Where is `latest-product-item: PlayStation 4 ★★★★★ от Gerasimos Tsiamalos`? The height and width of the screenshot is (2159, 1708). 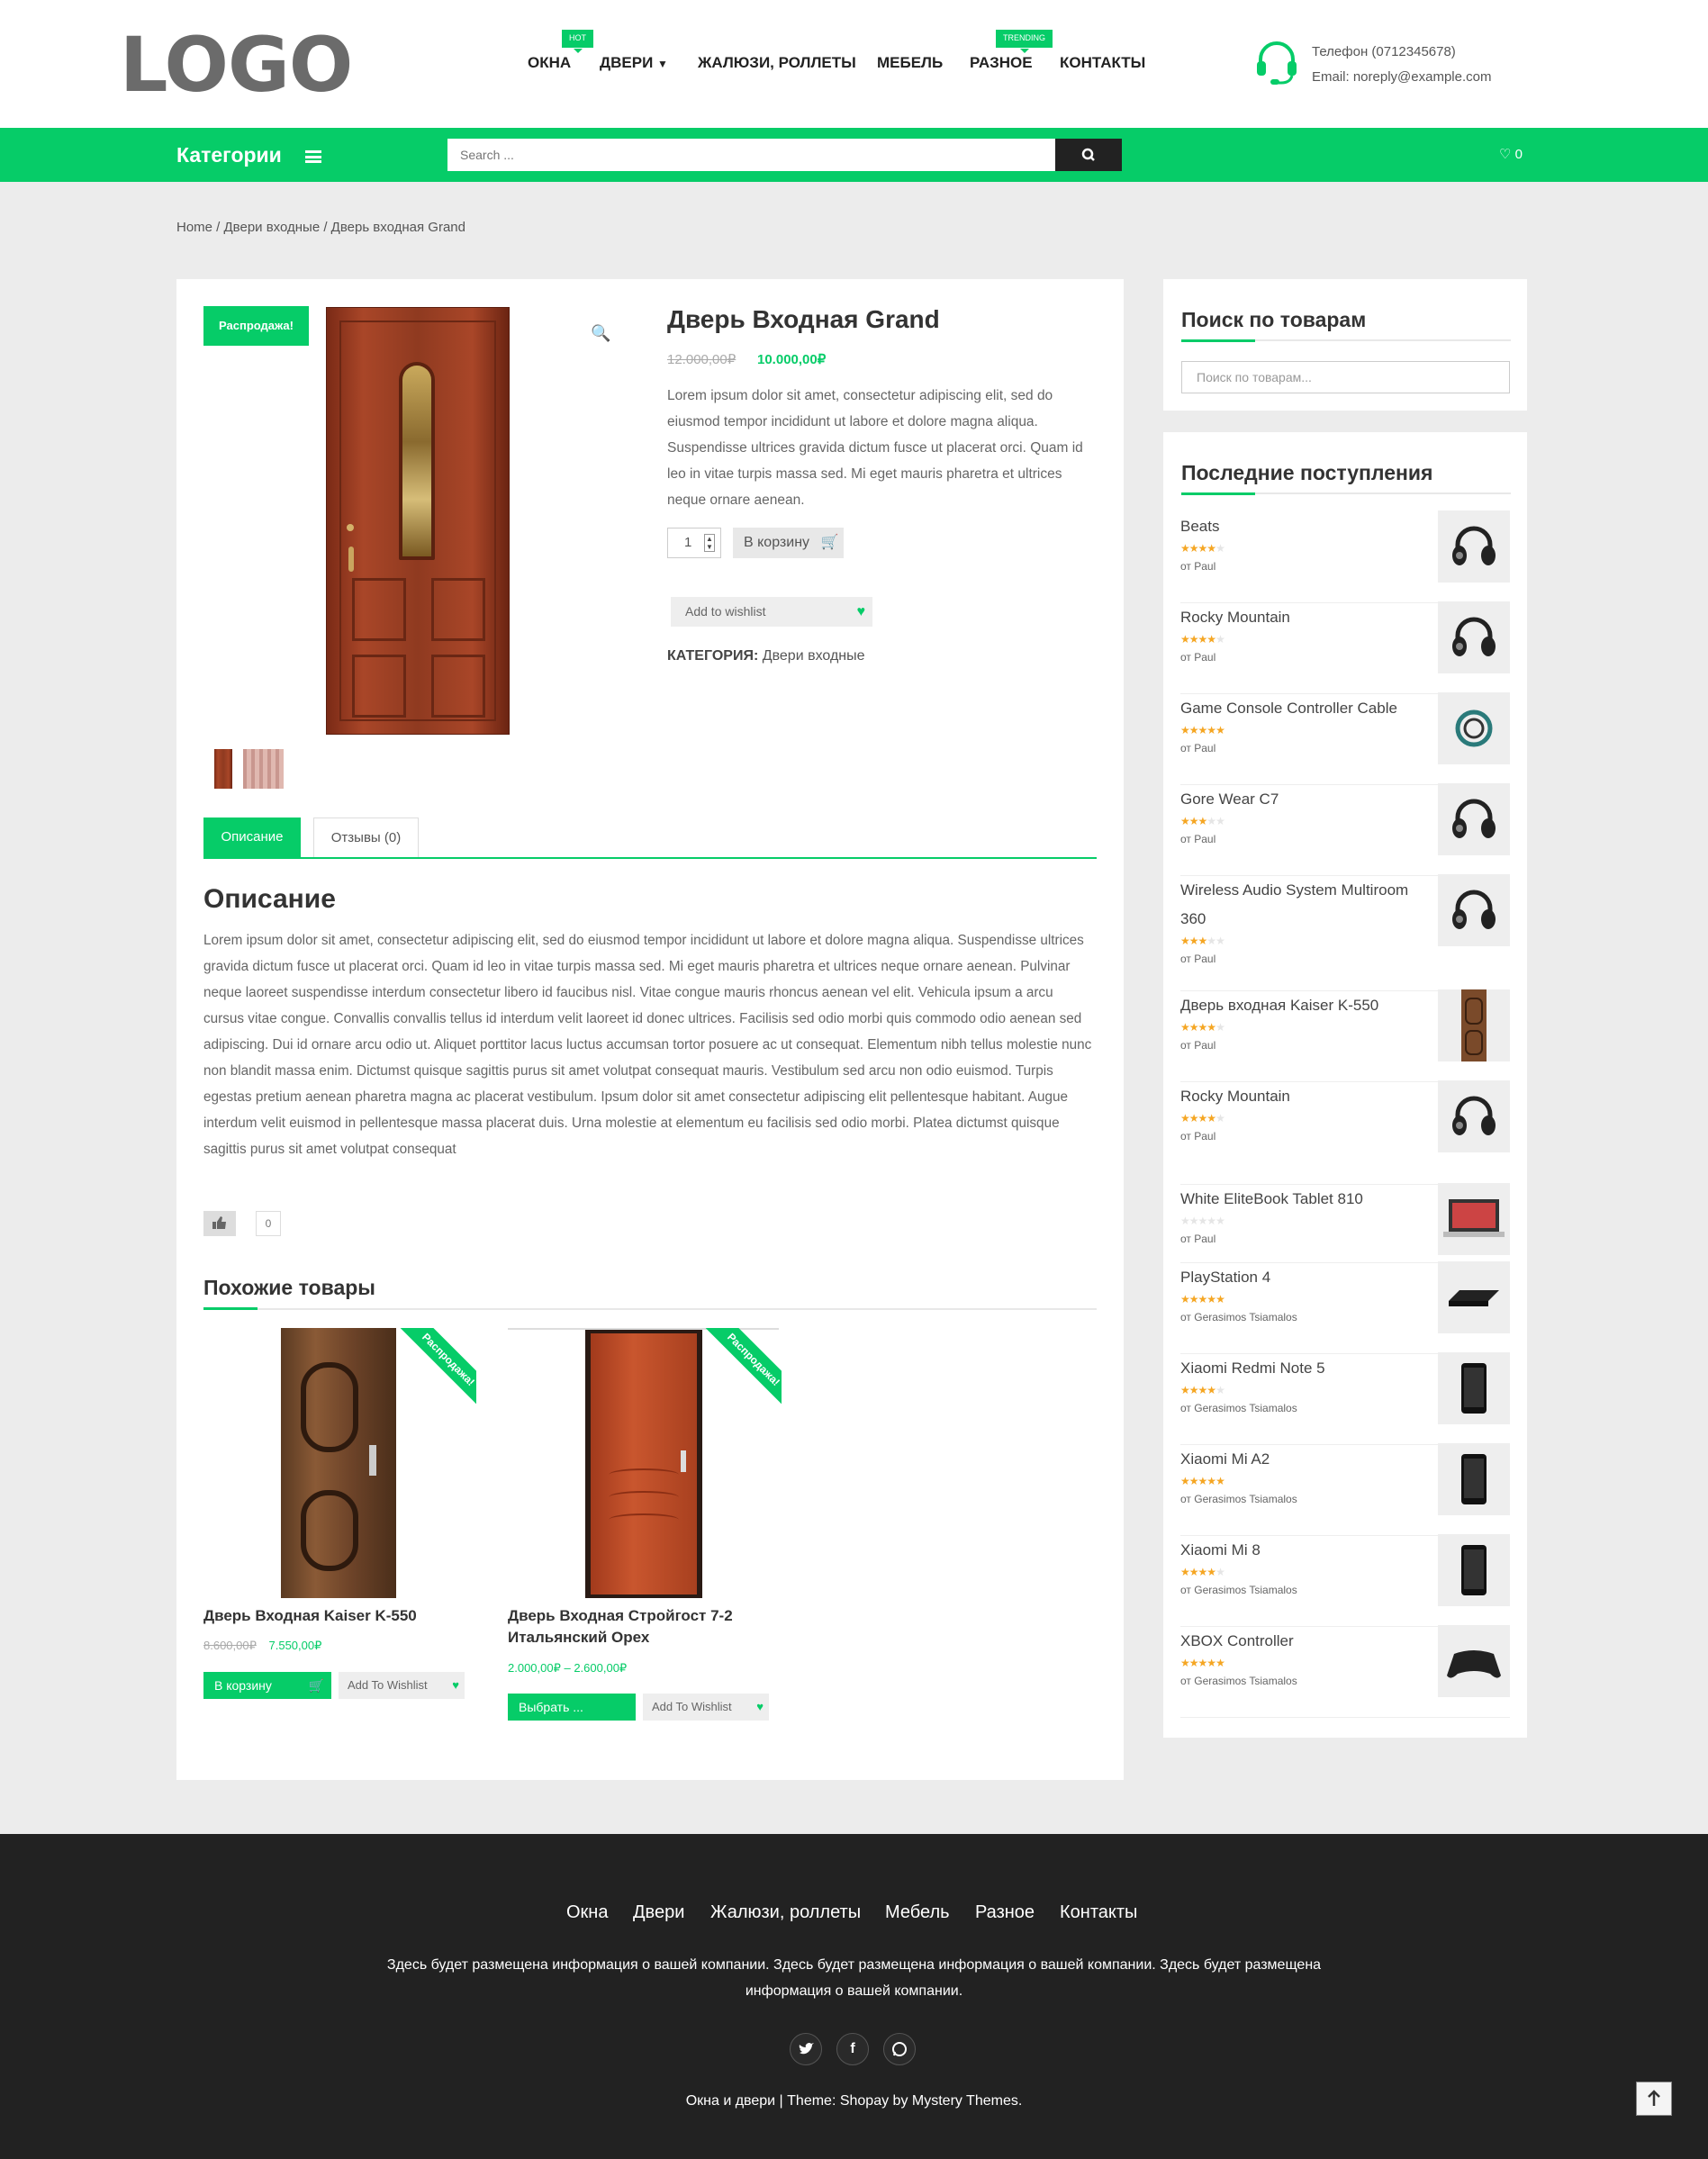
latest-product-item: PlayStation 4 ★★★★★ от Gerasimos Tsiamalos is located at coordinates (1345, 1307).